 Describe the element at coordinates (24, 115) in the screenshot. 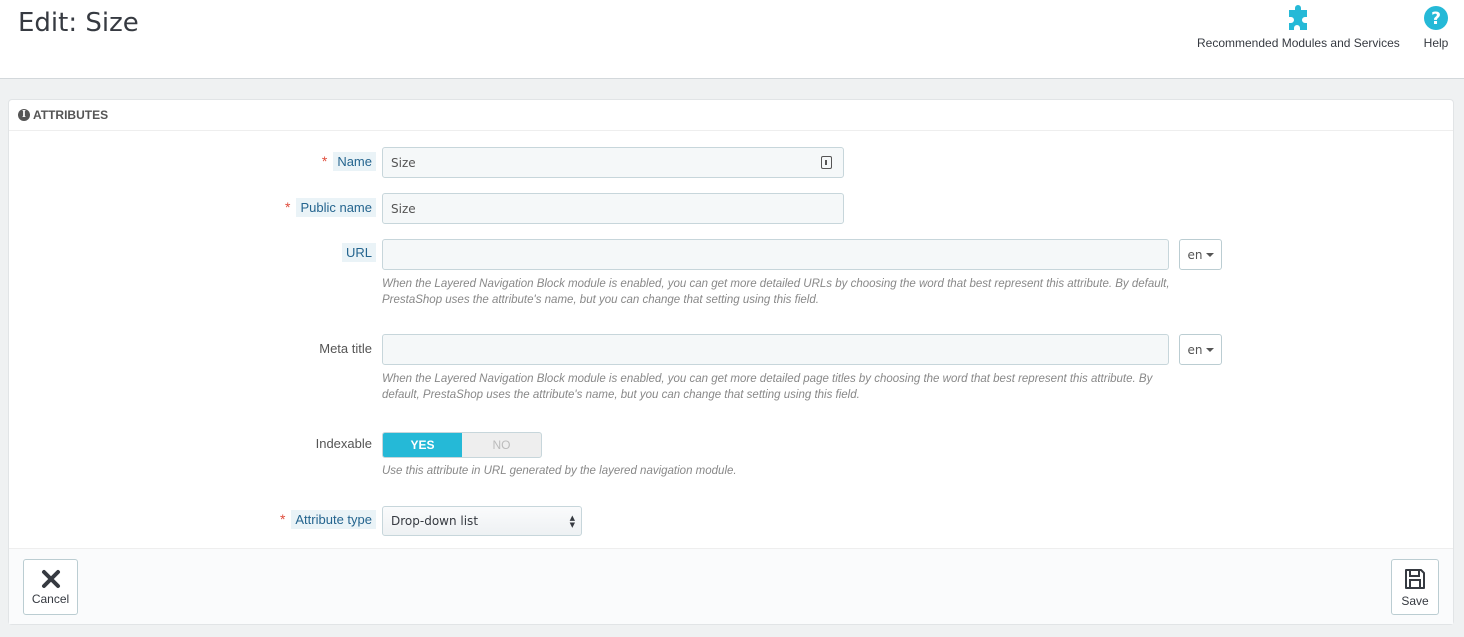

I see `info-icon: i` at that location.